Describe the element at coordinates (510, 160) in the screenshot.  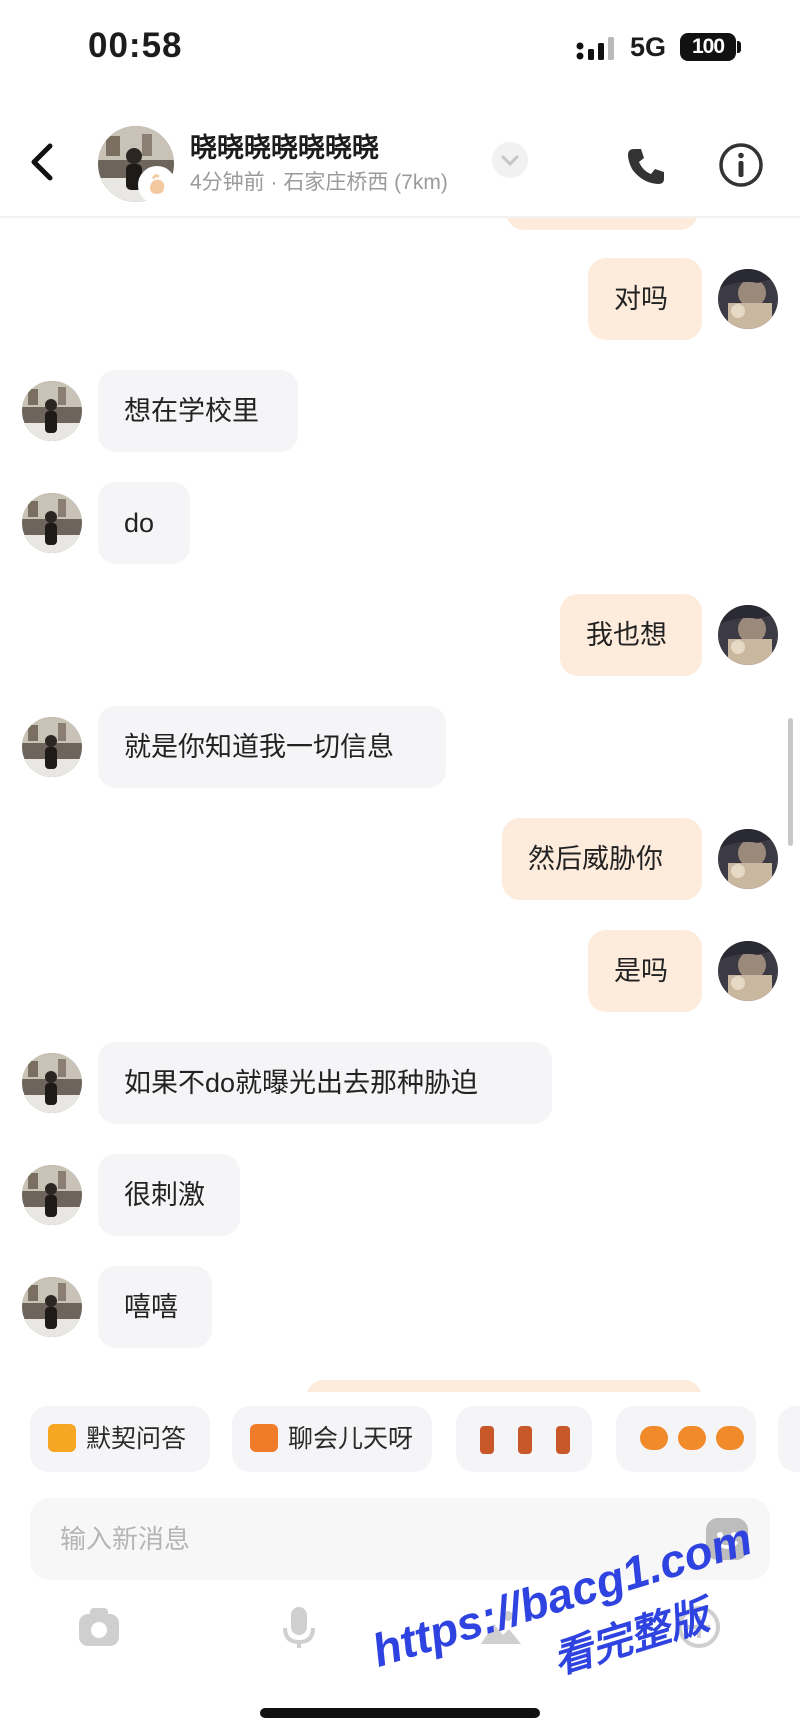
I see `chevron-down-icon` at that location.